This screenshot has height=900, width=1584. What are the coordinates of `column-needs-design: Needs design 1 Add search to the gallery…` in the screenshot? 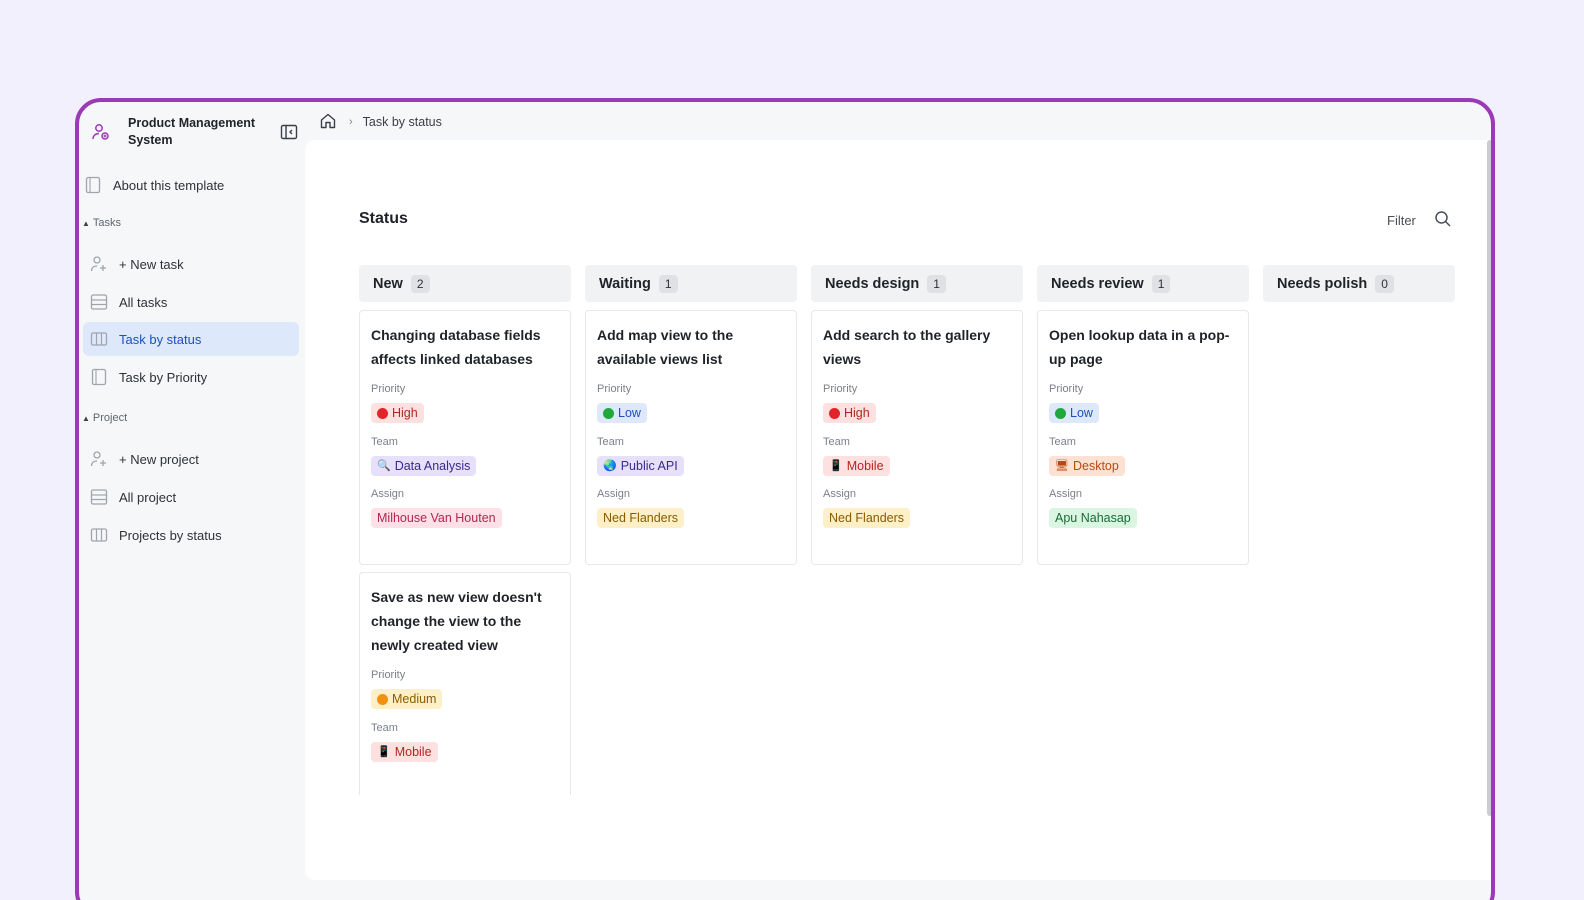 It's located at (917, 415).